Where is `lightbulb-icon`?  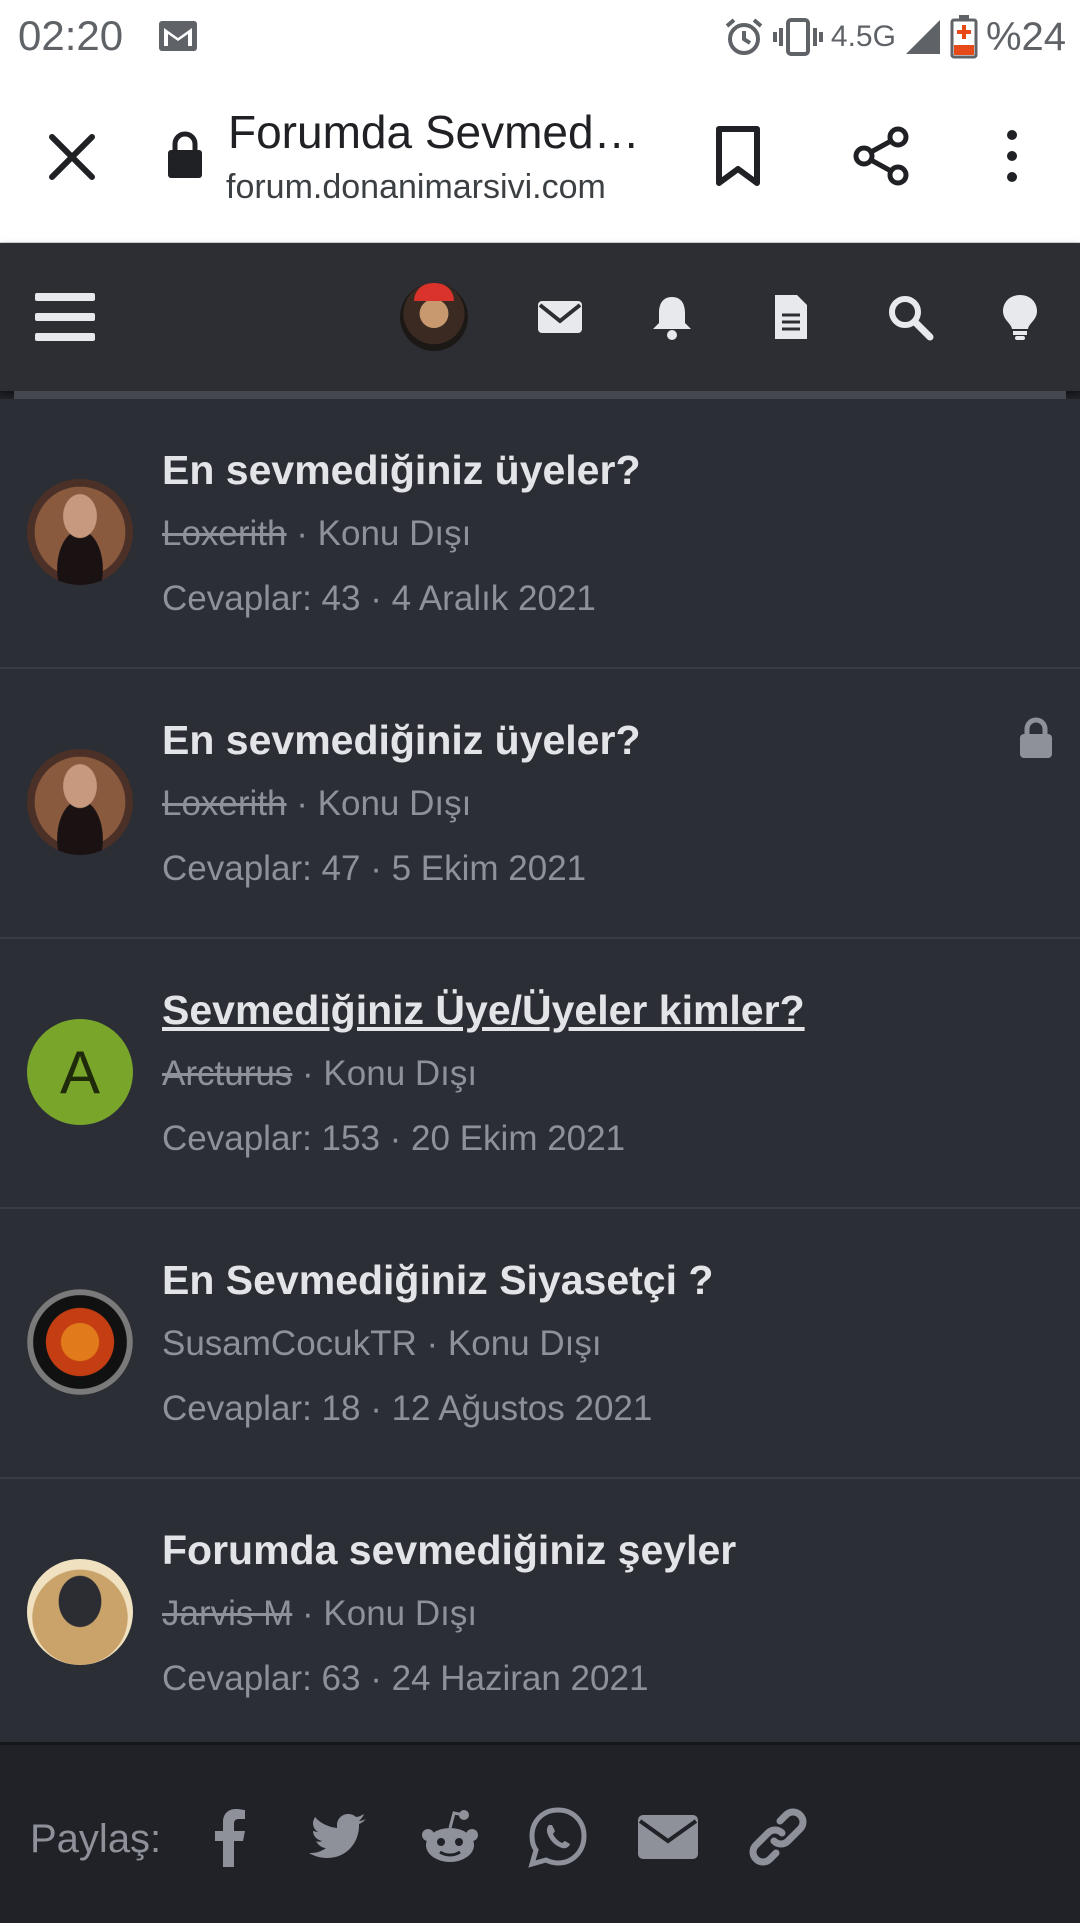
lightbulb-icon is located at coordinates (1020, 317).